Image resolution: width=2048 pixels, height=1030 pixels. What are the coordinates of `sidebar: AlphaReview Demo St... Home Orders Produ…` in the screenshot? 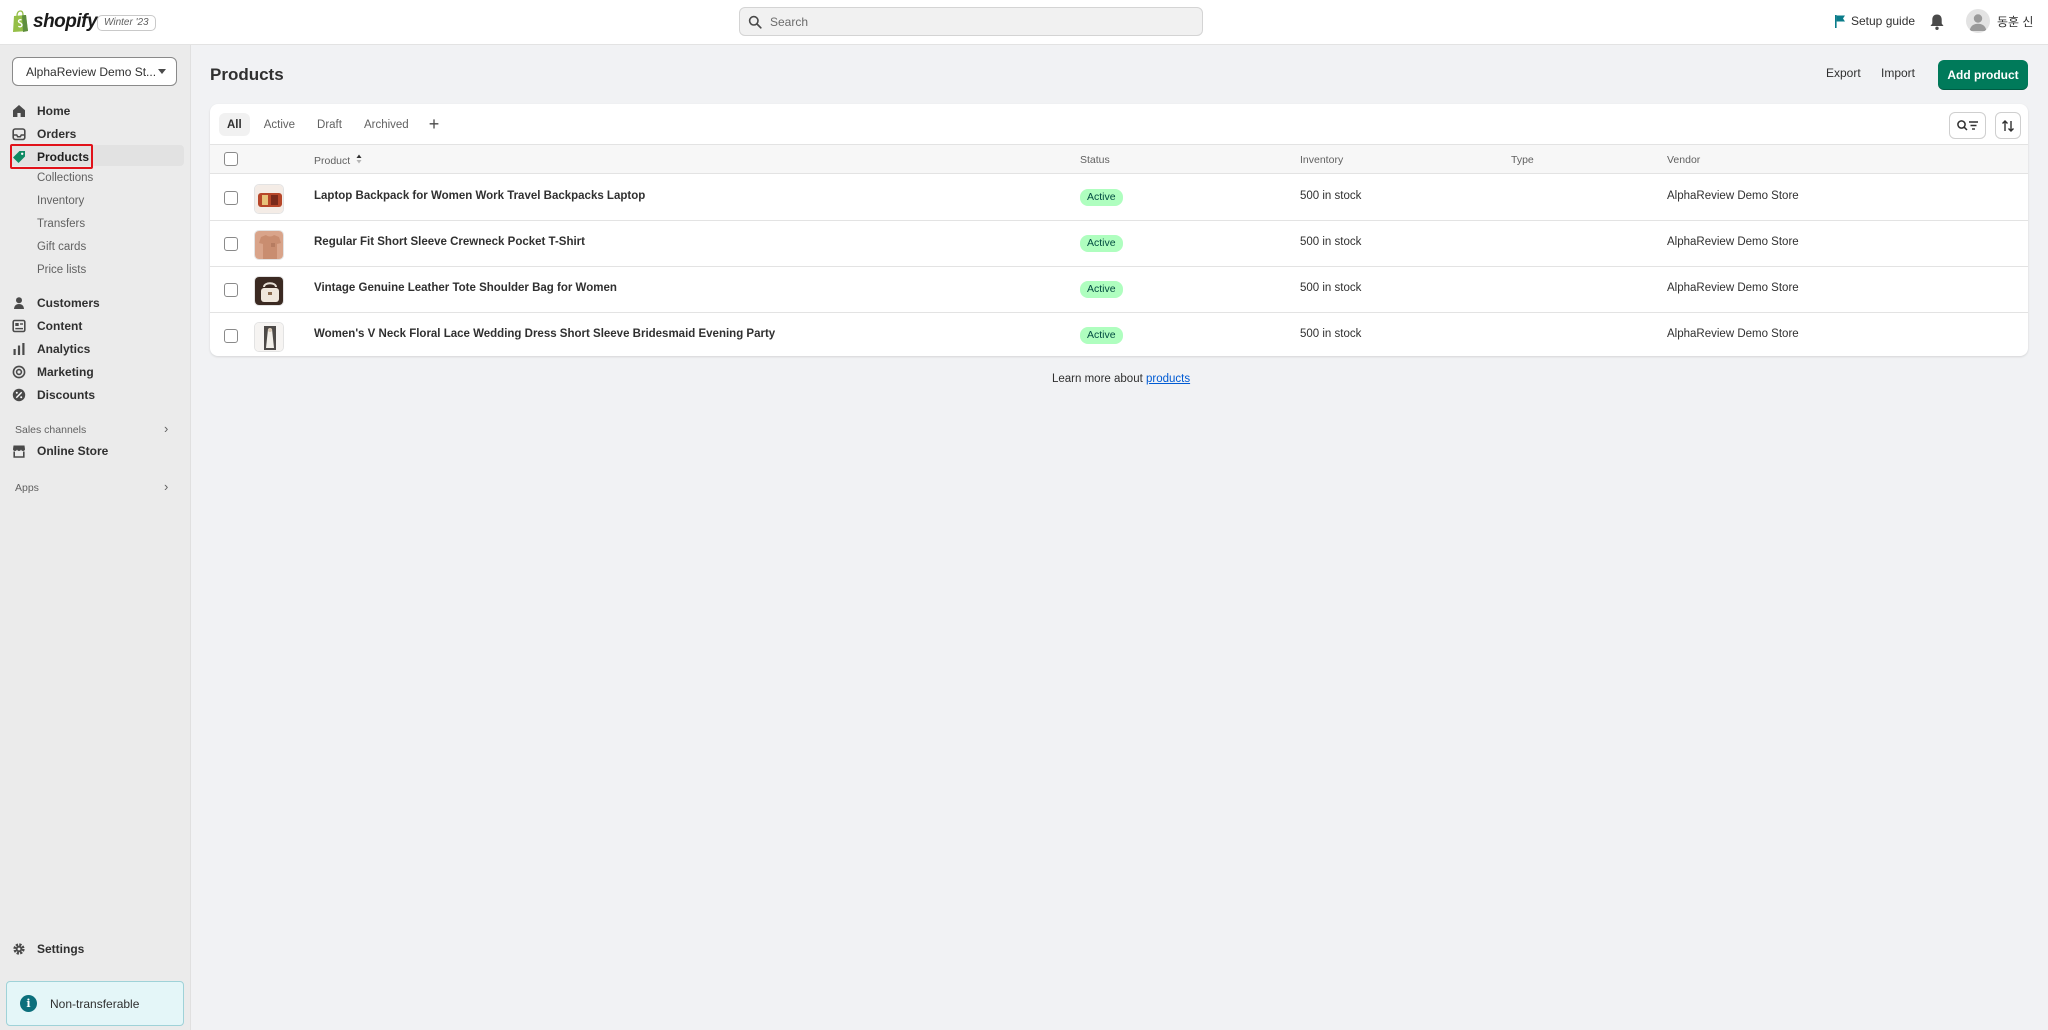 It's located at (95, 537).